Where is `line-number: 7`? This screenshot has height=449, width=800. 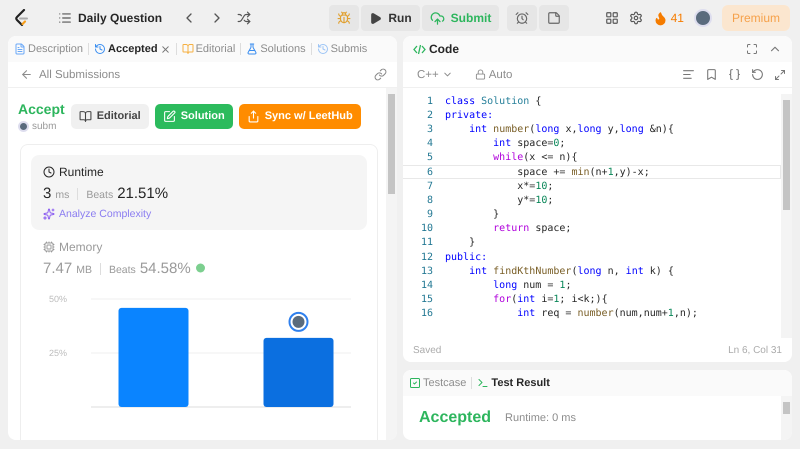 line-number: 7 is located at coordinates (430, 186).